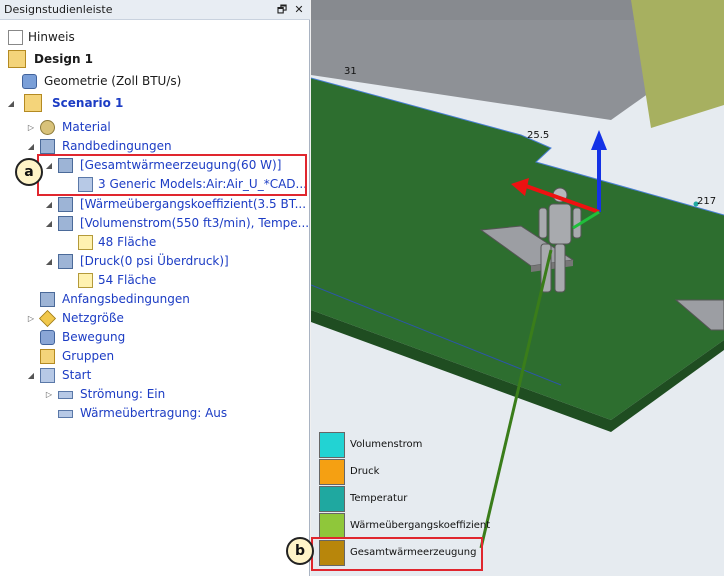 Image resolution: width=724 pixels, height=576 pixels. Describe the element at coordinates (47, 356) in the screenshot. I see `groups-icon` at that location.